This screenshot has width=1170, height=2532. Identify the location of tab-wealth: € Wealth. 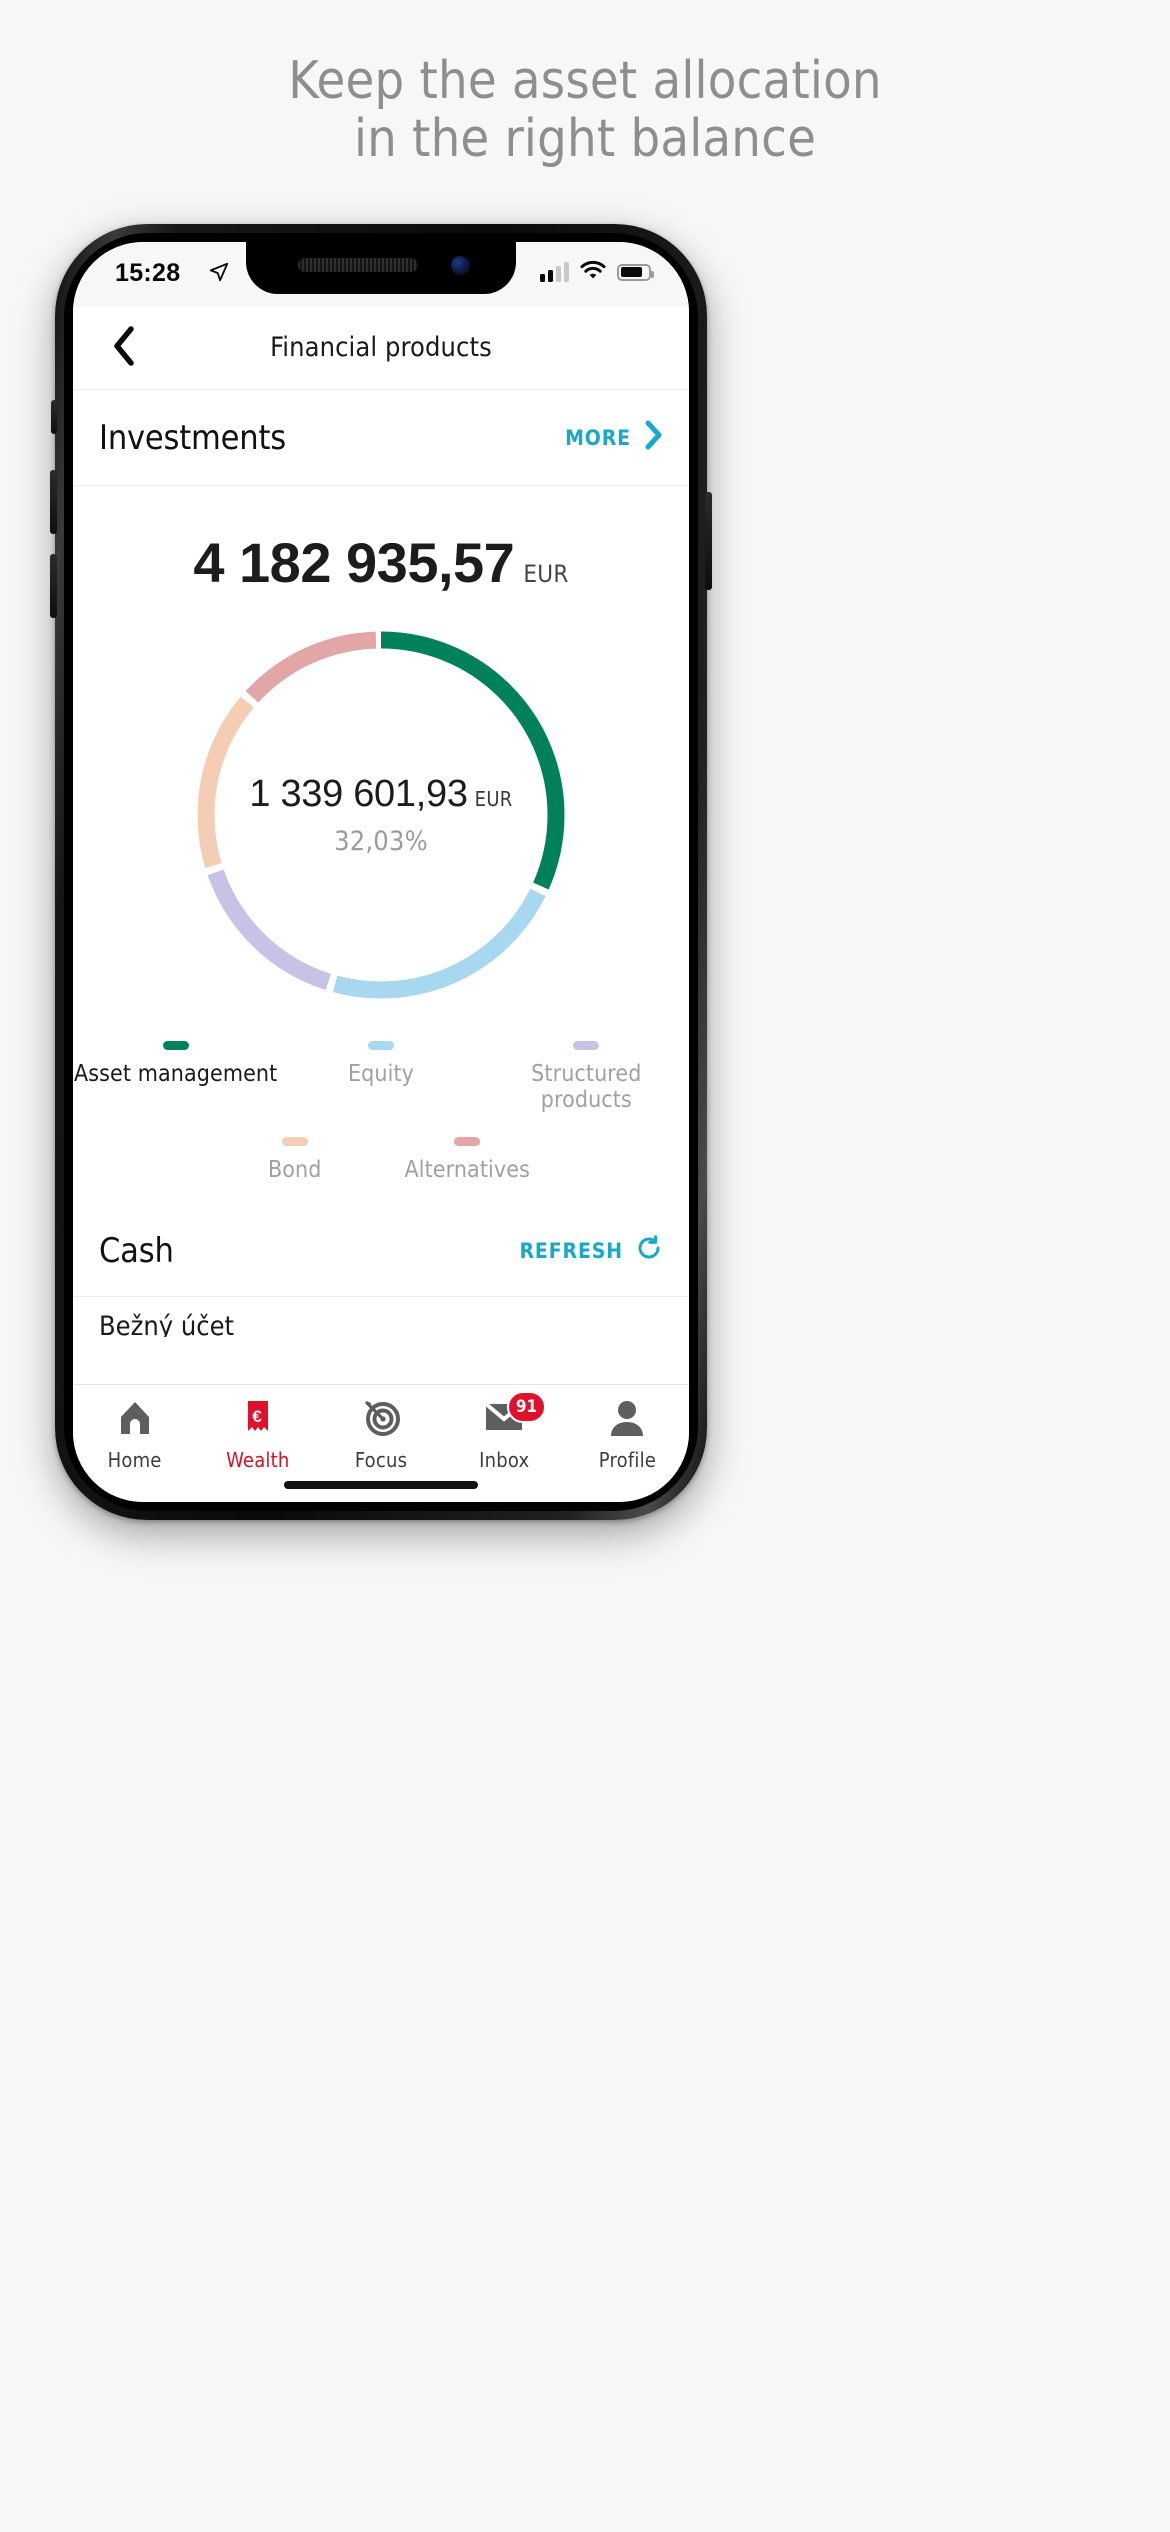
(257, 1434).